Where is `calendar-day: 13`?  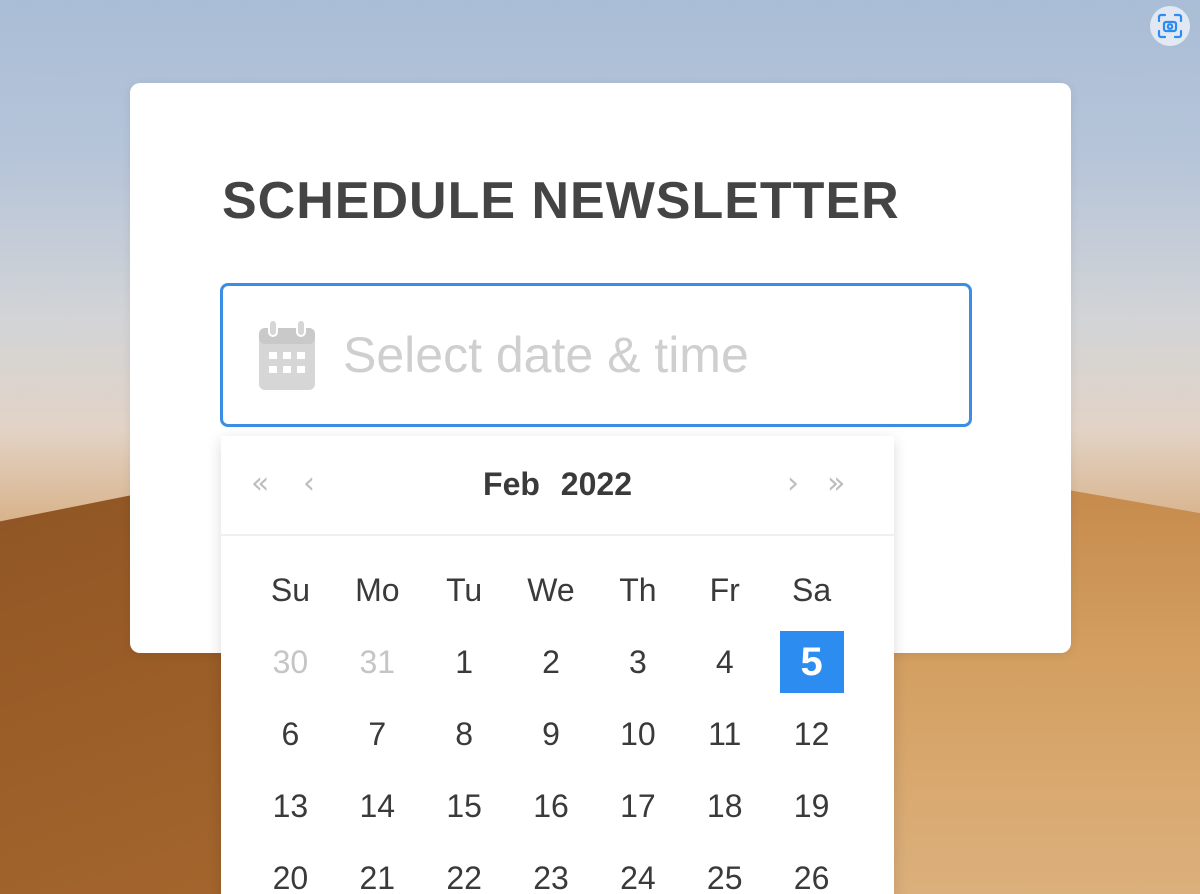 calendar-day: 13 is located at coordinates (290, 806).